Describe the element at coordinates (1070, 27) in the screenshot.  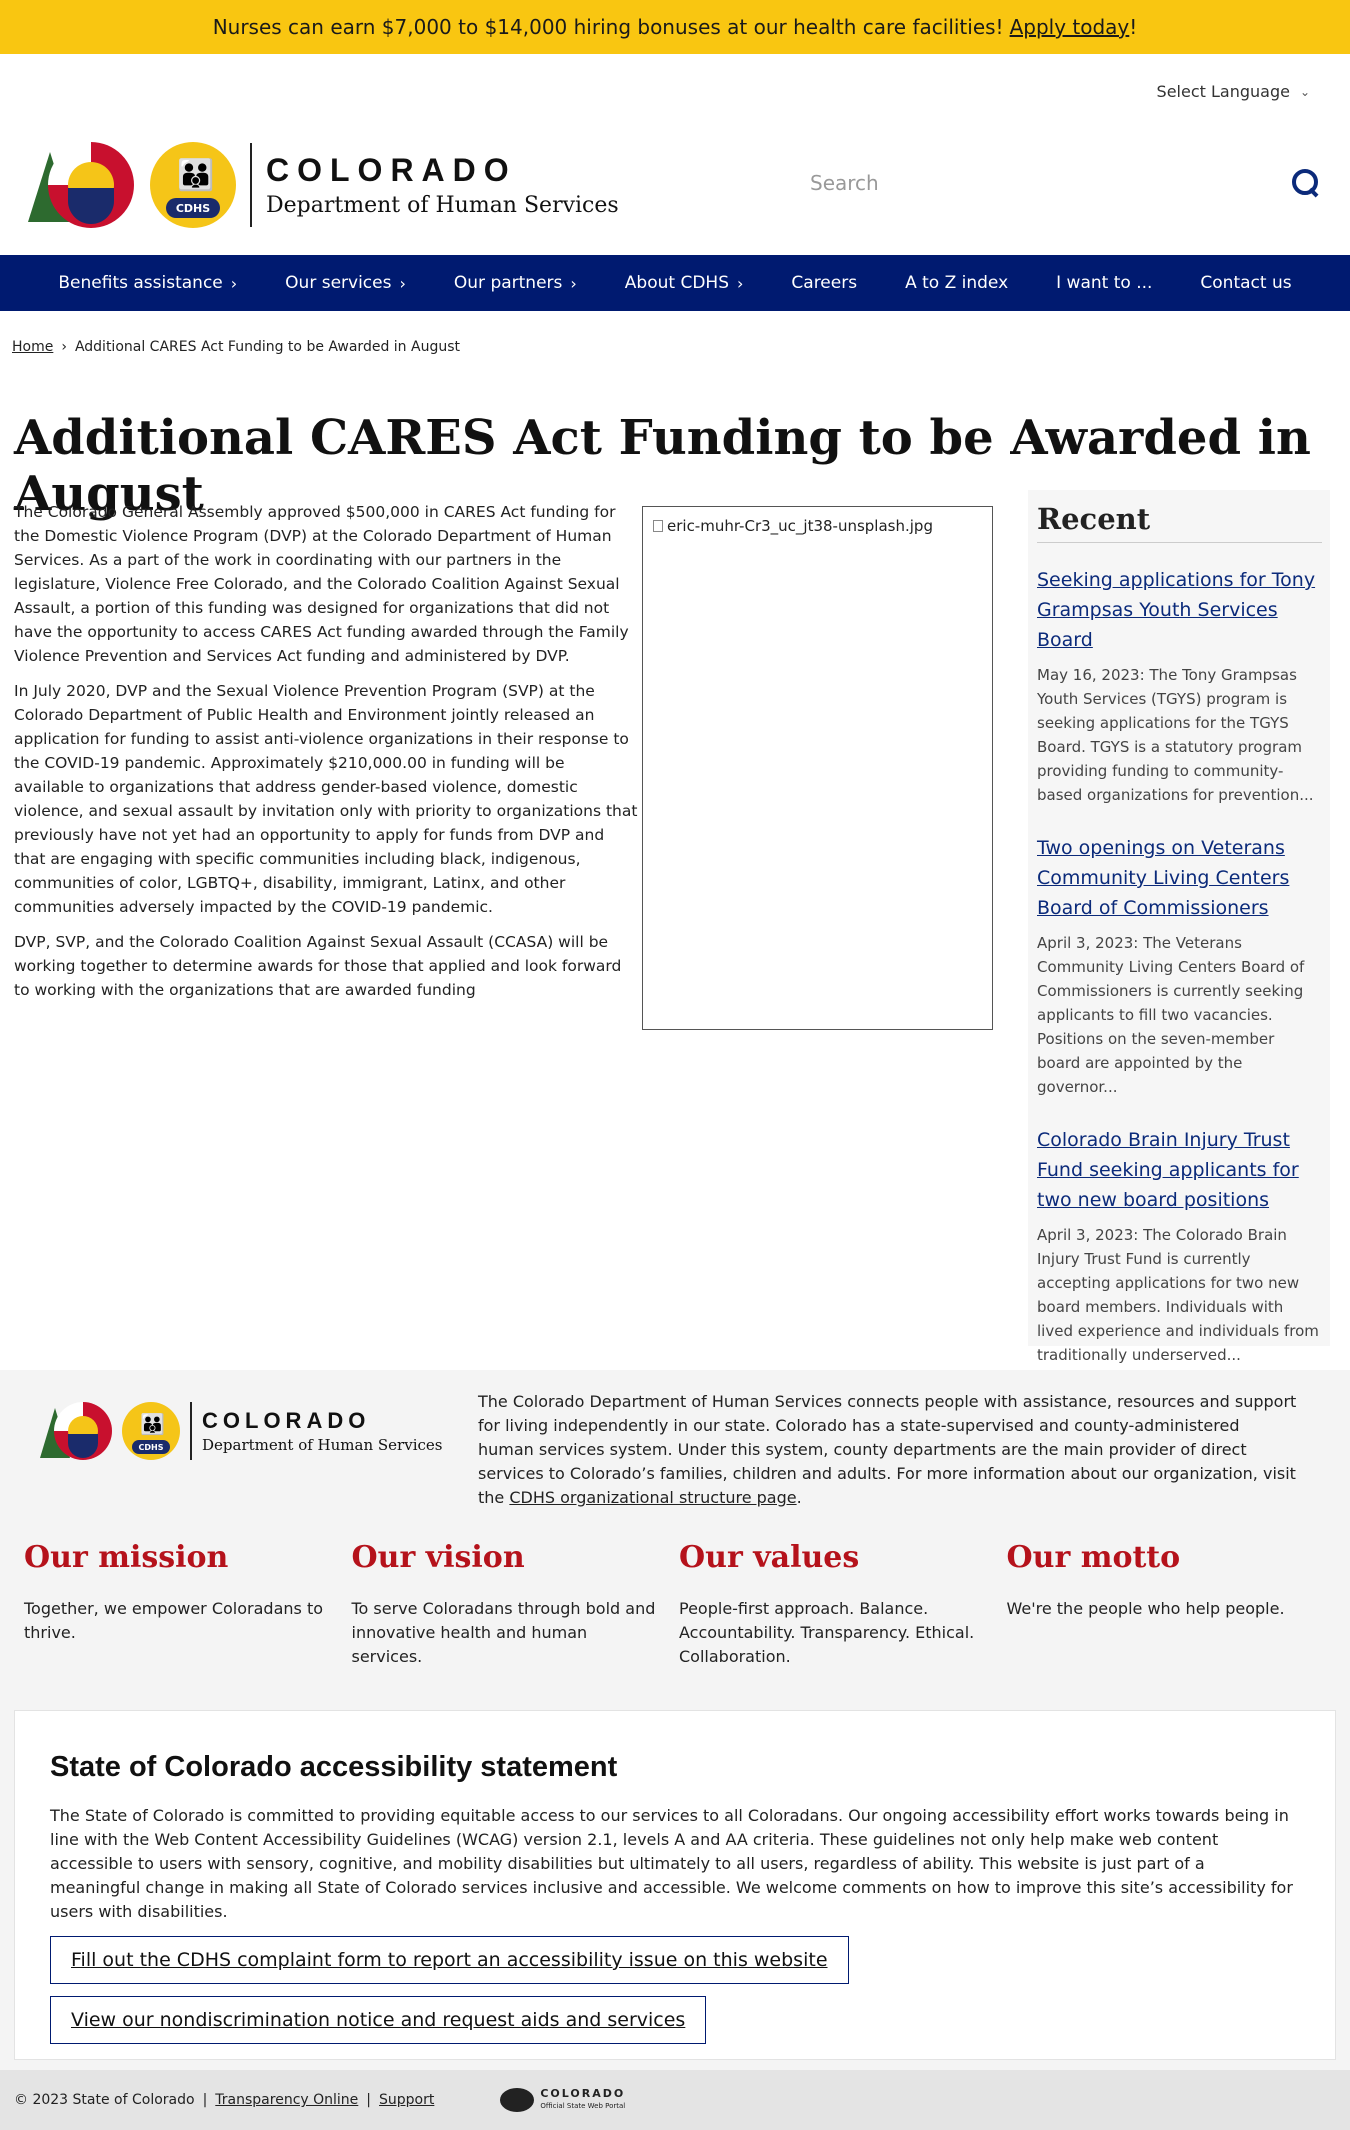
I see `apply-today-link: Apply today` at that location.